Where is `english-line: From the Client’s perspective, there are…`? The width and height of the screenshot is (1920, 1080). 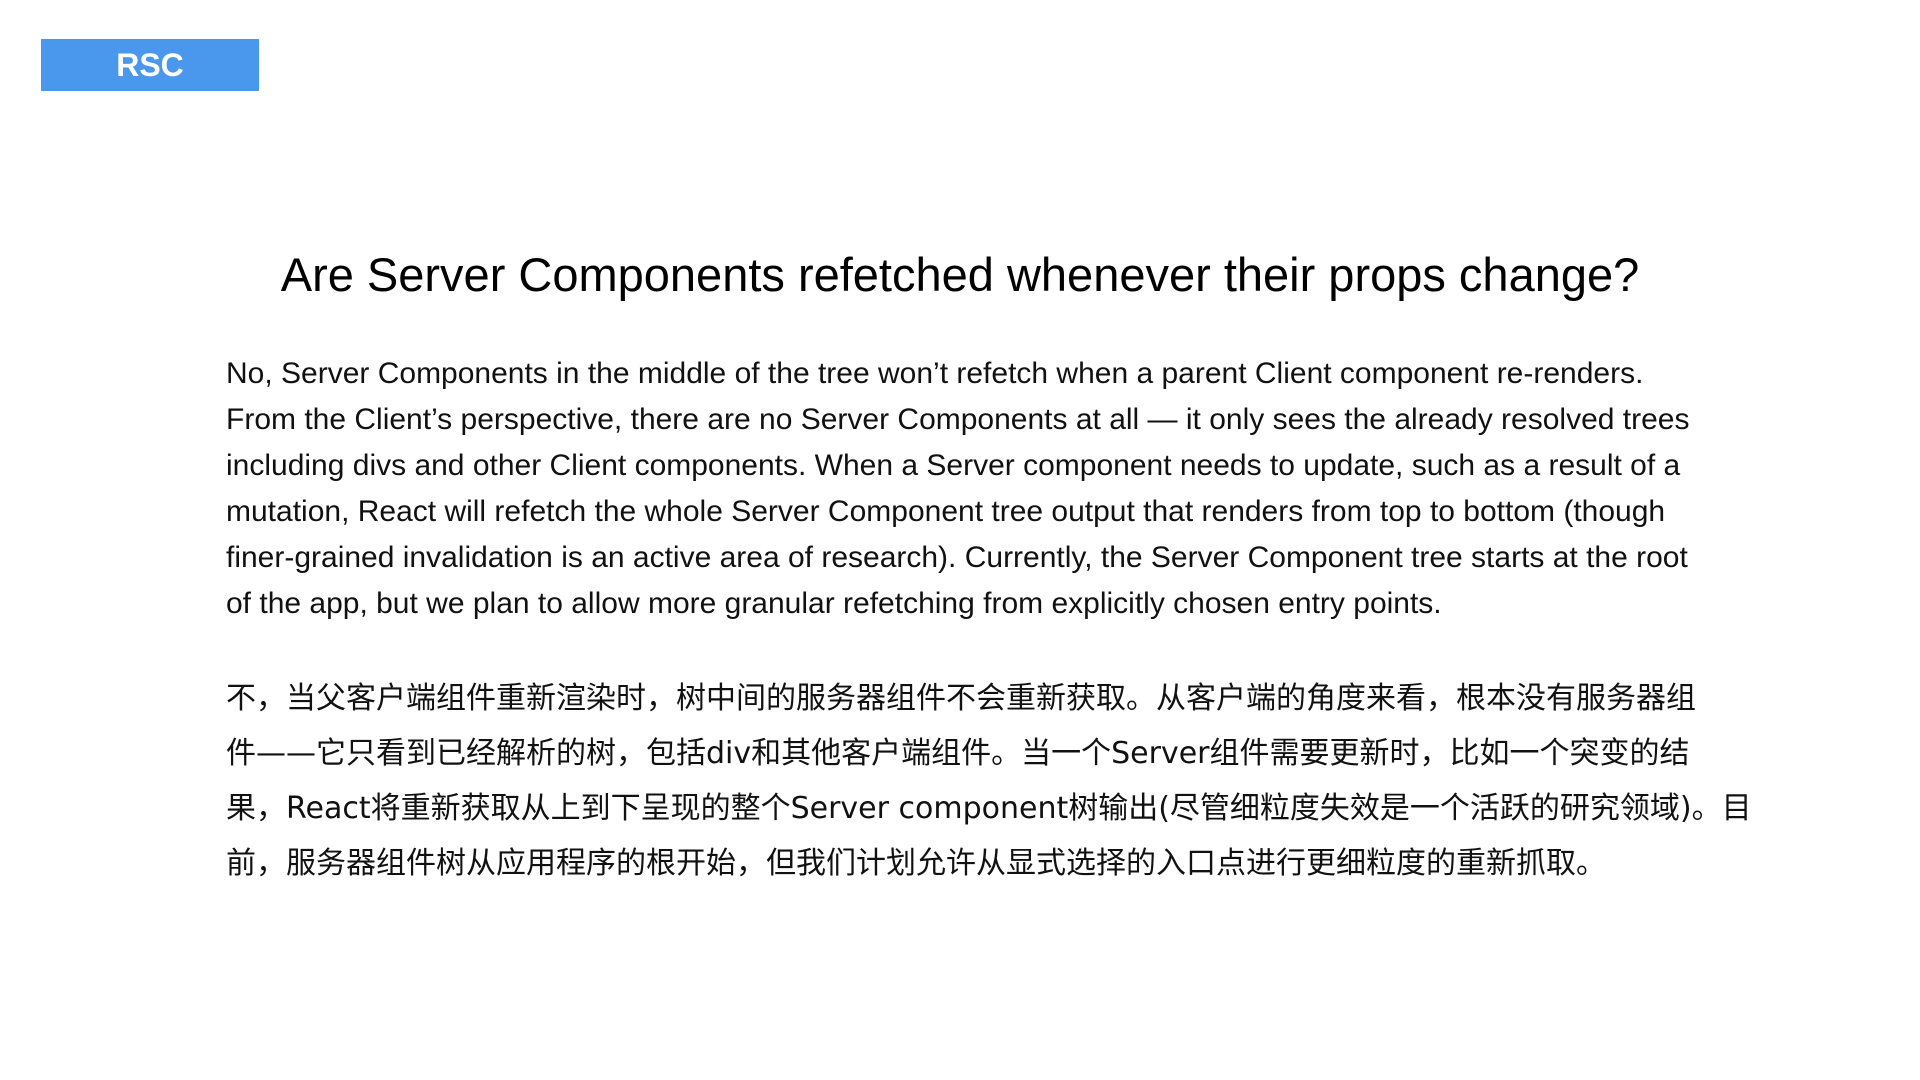
english-line: From the Client’s perspective, there are… is located at coordinates (958, 419).